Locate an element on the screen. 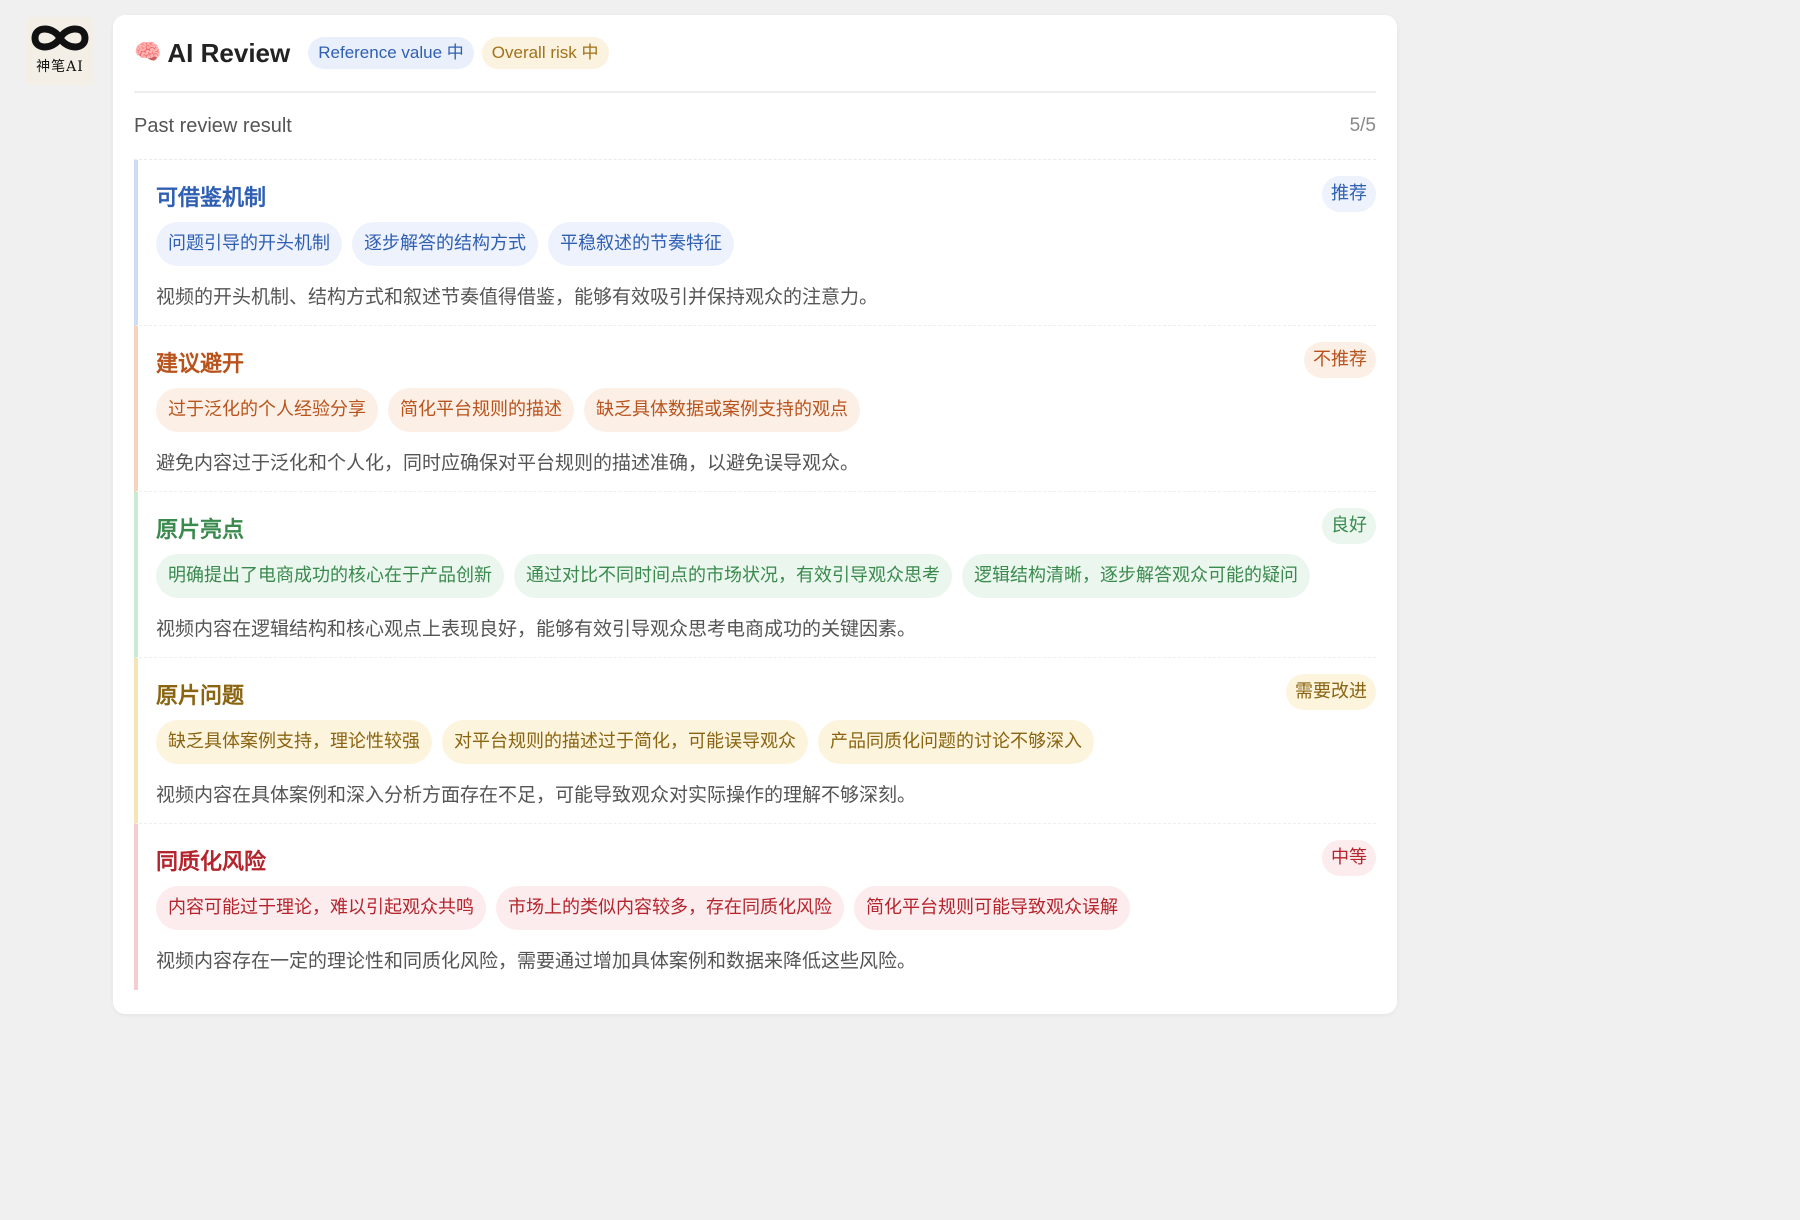 Image resolution: width=1800 pixels, height=1220 pixels. logo-text: 神笔AI is located at coordinates (60, 67).